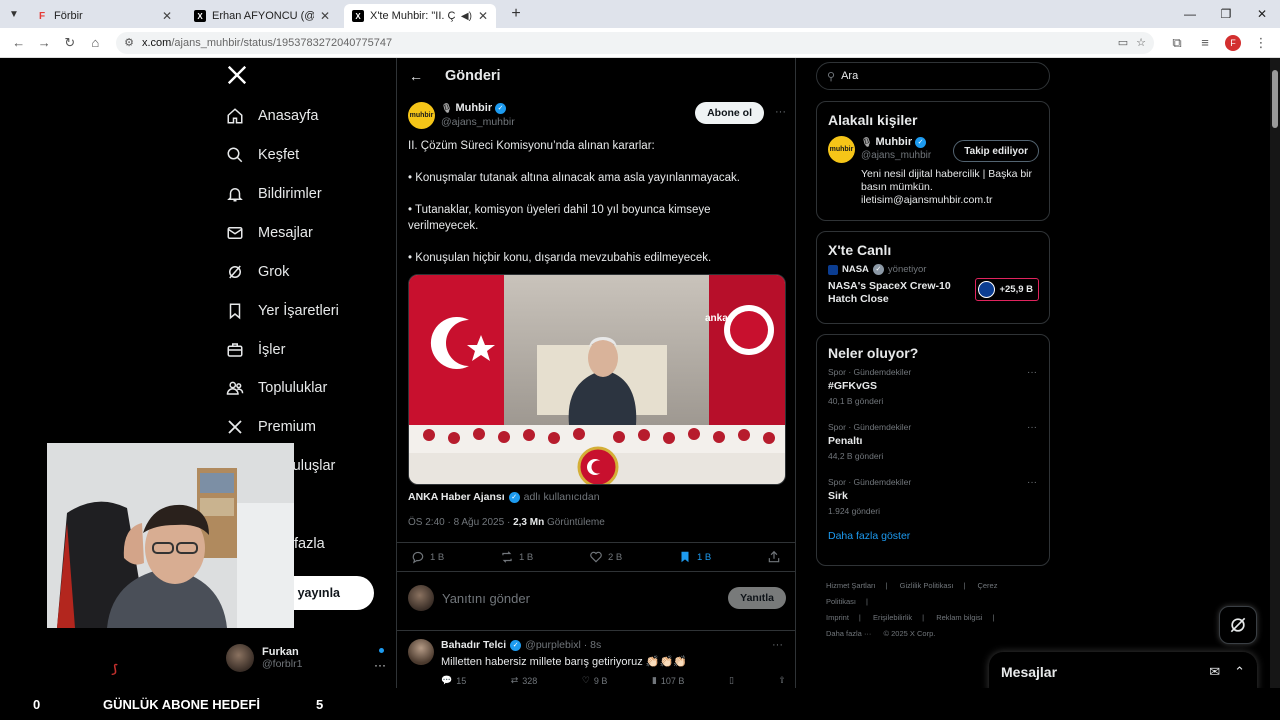 This screenshot has width=1280, height=720. I want to click on account-switcher: Furkan @forblr1 ···, so click(306, 658).